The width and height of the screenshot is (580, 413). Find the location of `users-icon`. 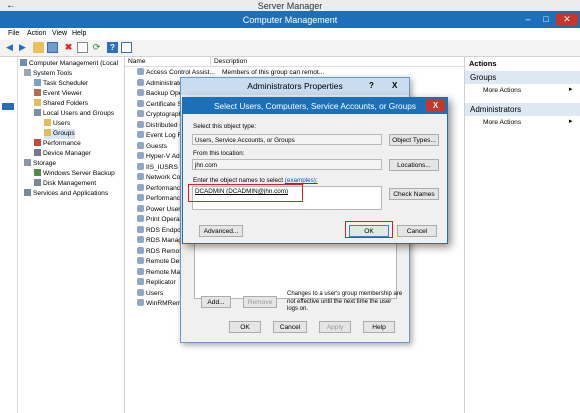

users-icon is located at coordinates (37, 112).